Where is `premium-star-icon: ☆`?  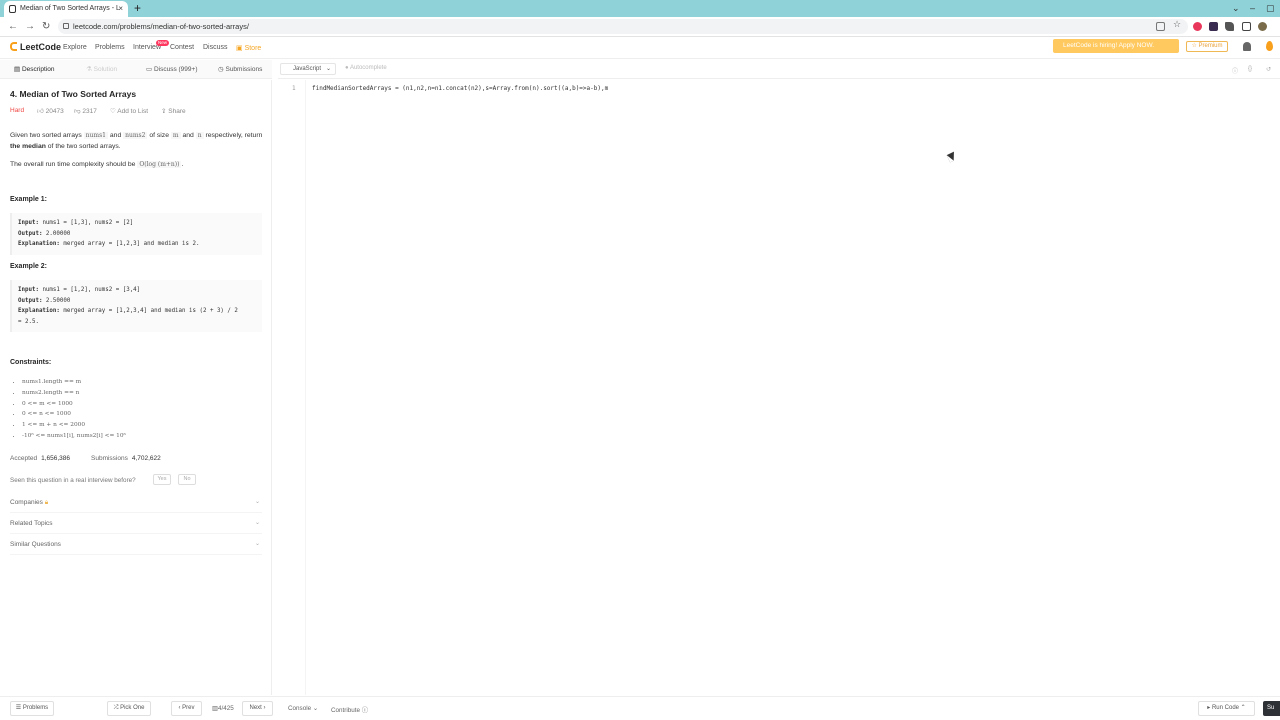 premium-star-icon: ☆ is located at coordinates (1195, 46).